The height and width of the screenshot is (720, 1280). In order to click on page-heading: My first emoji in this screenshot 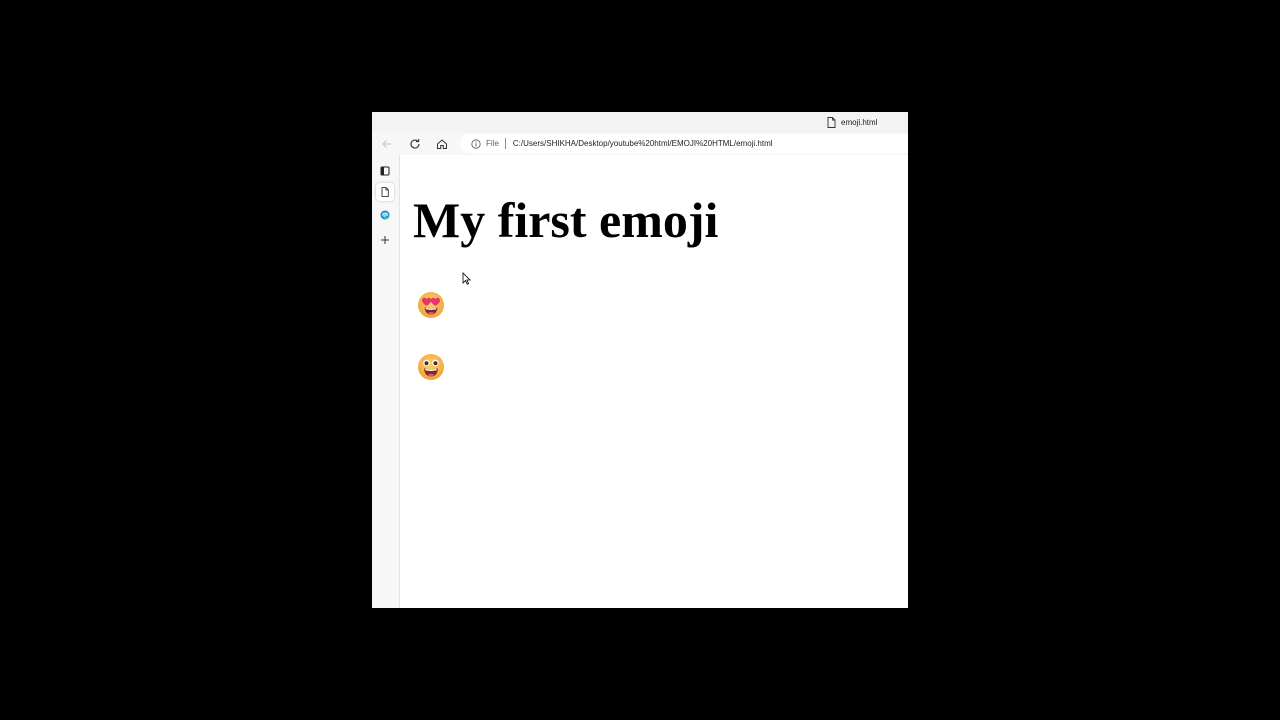, I will do `click(566, 220)`.